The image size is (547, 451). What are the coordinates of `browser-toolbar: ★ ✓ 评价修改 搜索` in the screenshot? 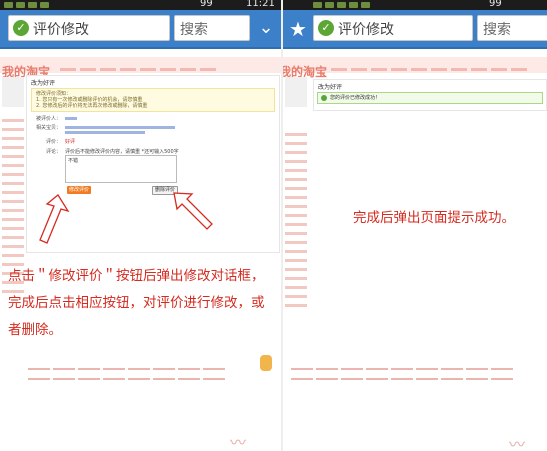 It's located at (415, 29).